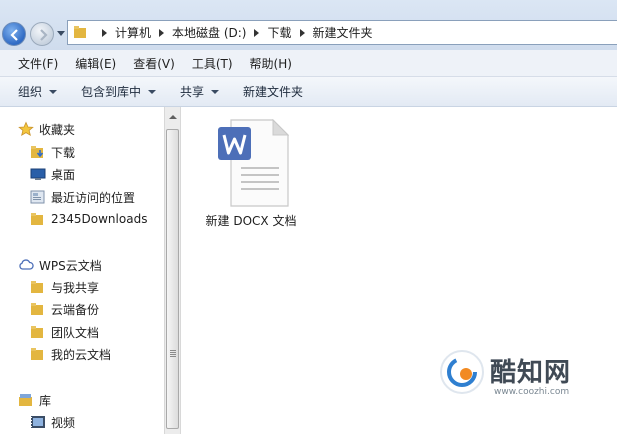  Describe the element at coordinates (45, 400) in the screenshot. I see `sidebar-libraries-label: 库` at that location.